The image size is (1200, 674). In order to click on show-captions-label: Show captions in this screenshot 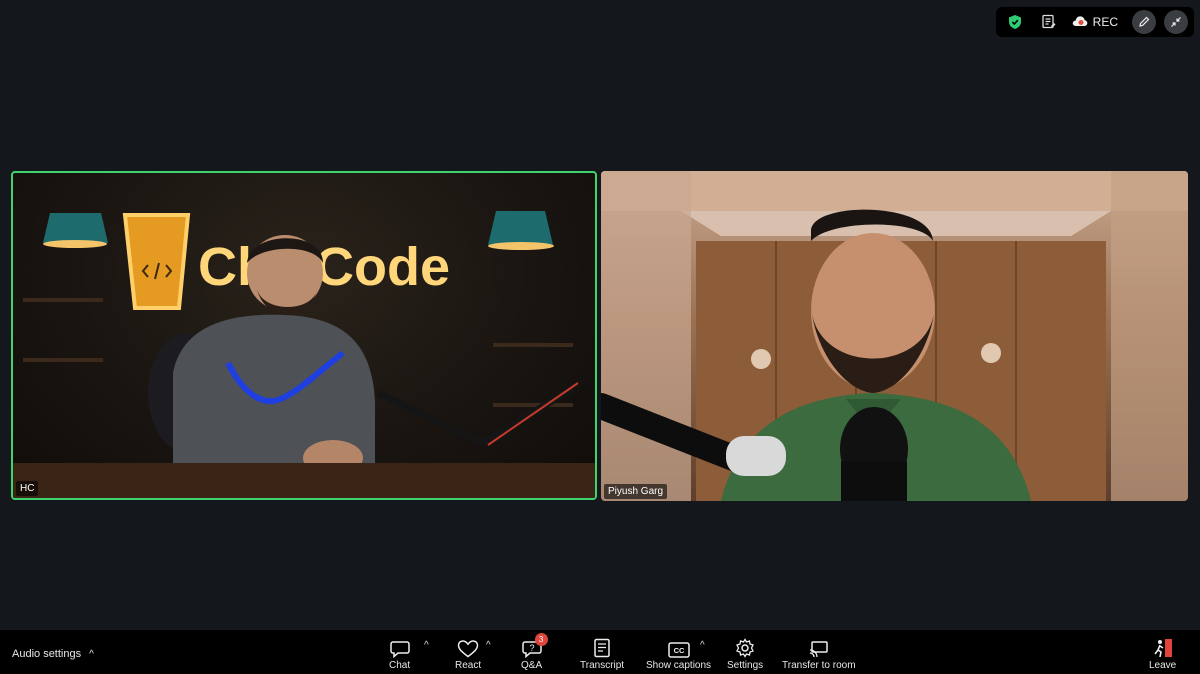, I will do `click(679, 665)`.